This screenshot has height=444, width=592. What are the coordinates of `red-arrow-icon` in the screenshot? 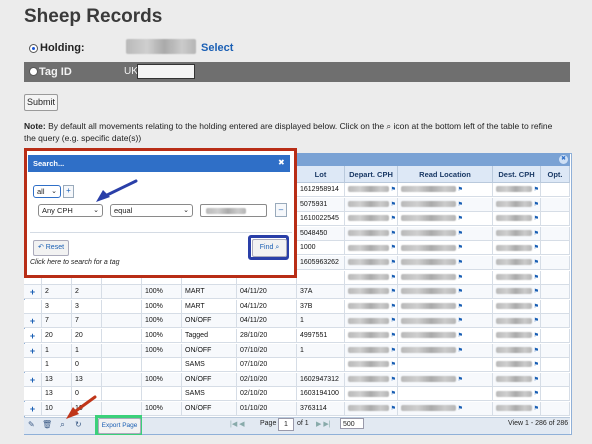 It's located at (81, 407).